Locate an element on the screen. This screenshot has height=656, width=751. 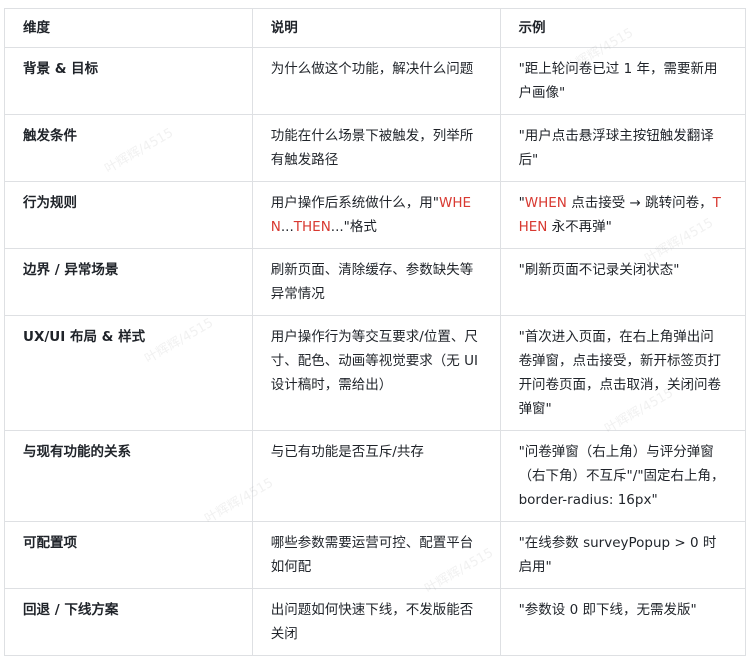
example-text: 永不再弹" is located at coordinates (579, 227).